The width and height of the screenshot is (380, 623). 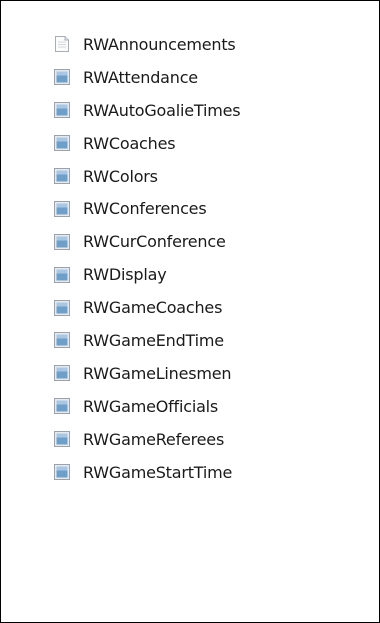 What do you see at coordinates (140, 77) in the screenshot?
I see `file-name: RWAttendance` at bounding box center [140, 77].